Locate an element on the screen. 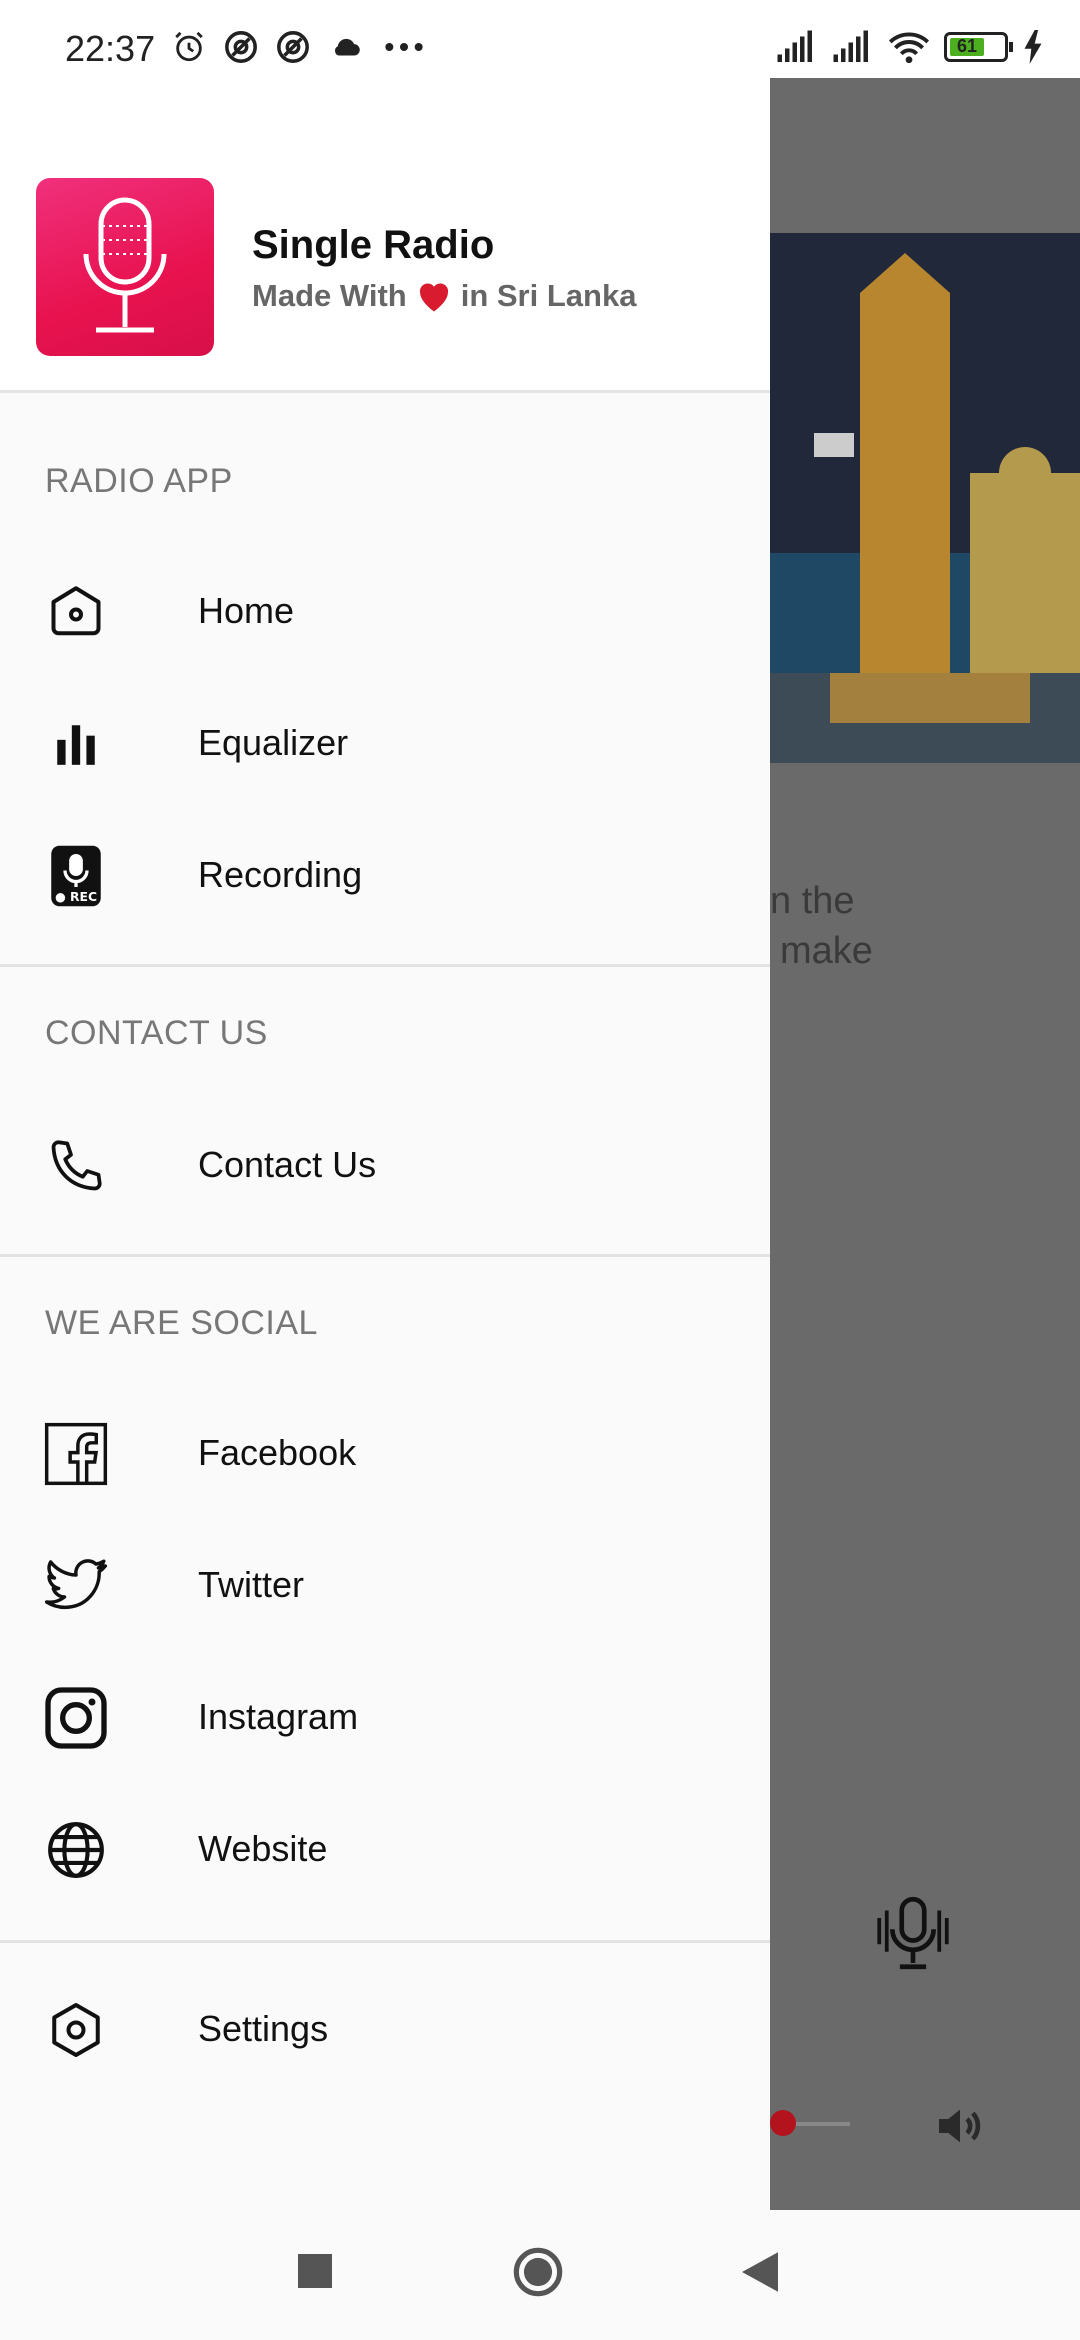 Image resolution: width=1080 pixels, height=2340 pixels. drawer-item-instagram: Instagram is located at coordinates (385, 1718).